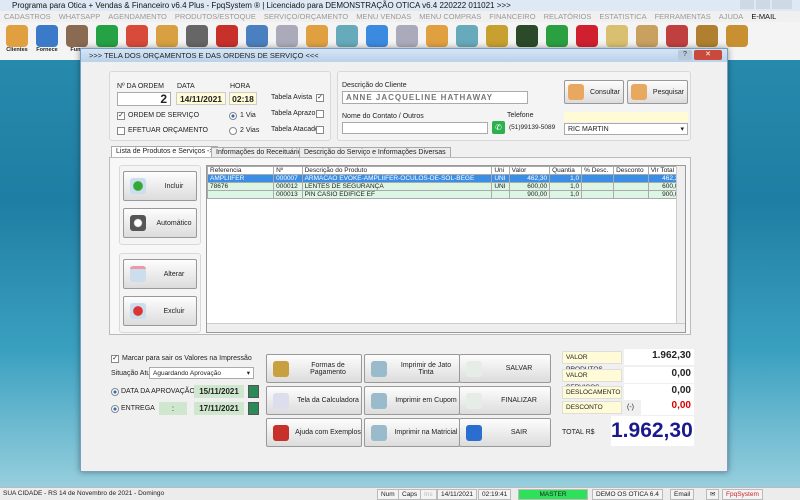 The image size is (800, 500). Describe the element at coordinates (626, 129) in the screenshot. I see `seller-select: RIC MARTIN ▾` at that location.